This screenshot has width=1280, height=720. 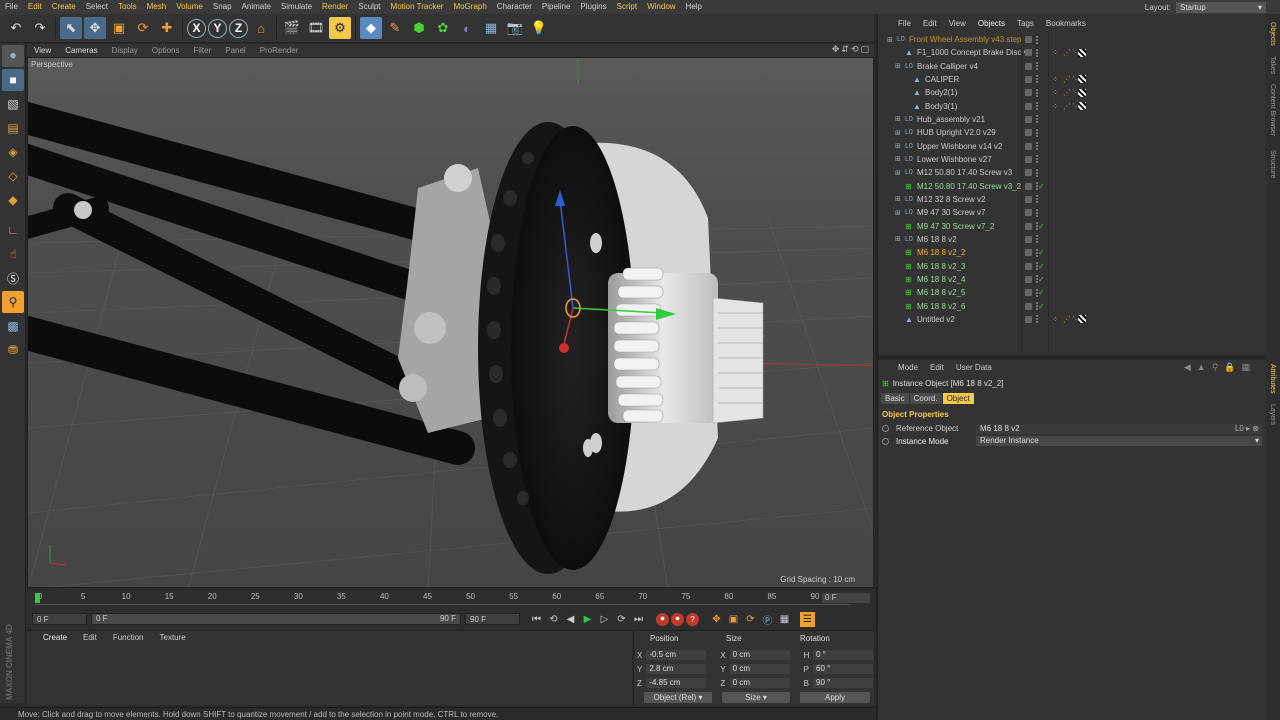 I want to click on viewport-menu-filter: Filter, so click(x=202, y=50).